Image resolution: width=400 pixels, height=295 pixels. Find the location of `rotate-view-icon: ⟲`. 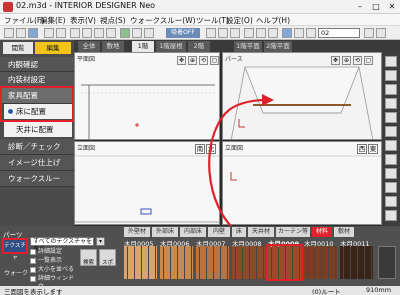

rotate-view-icon: ⟲ is located at coordinates (203, 60).